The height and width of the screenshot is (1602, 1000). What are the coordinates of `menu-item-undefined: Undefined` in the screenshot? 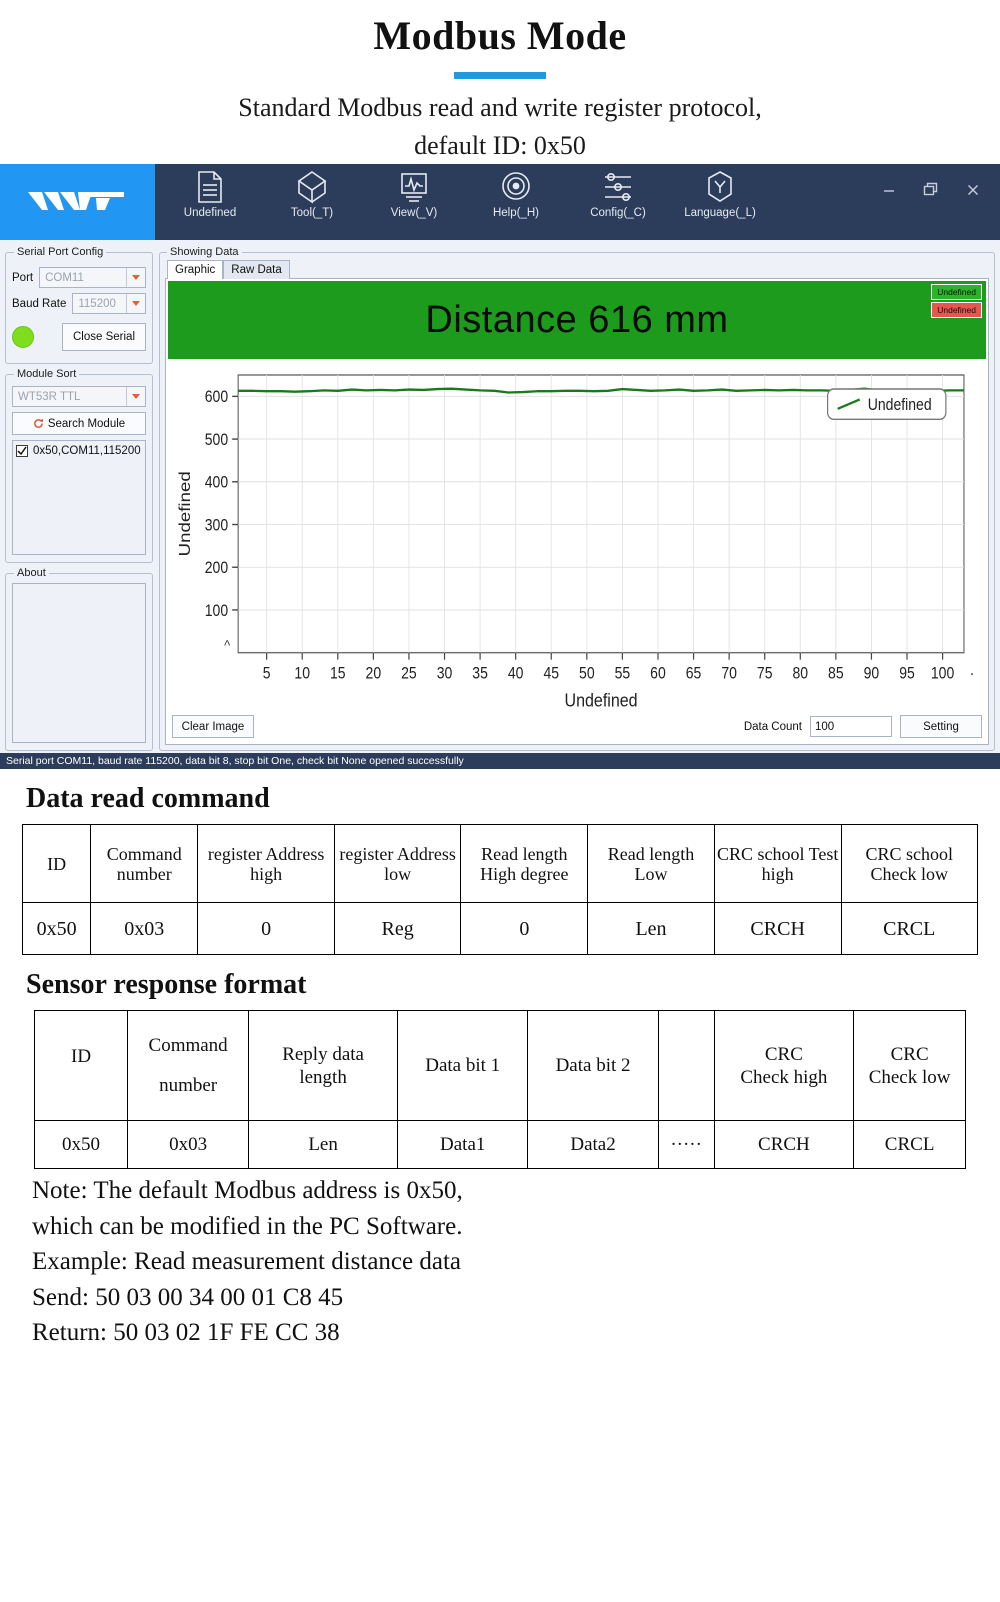 It's located at (210, 191).